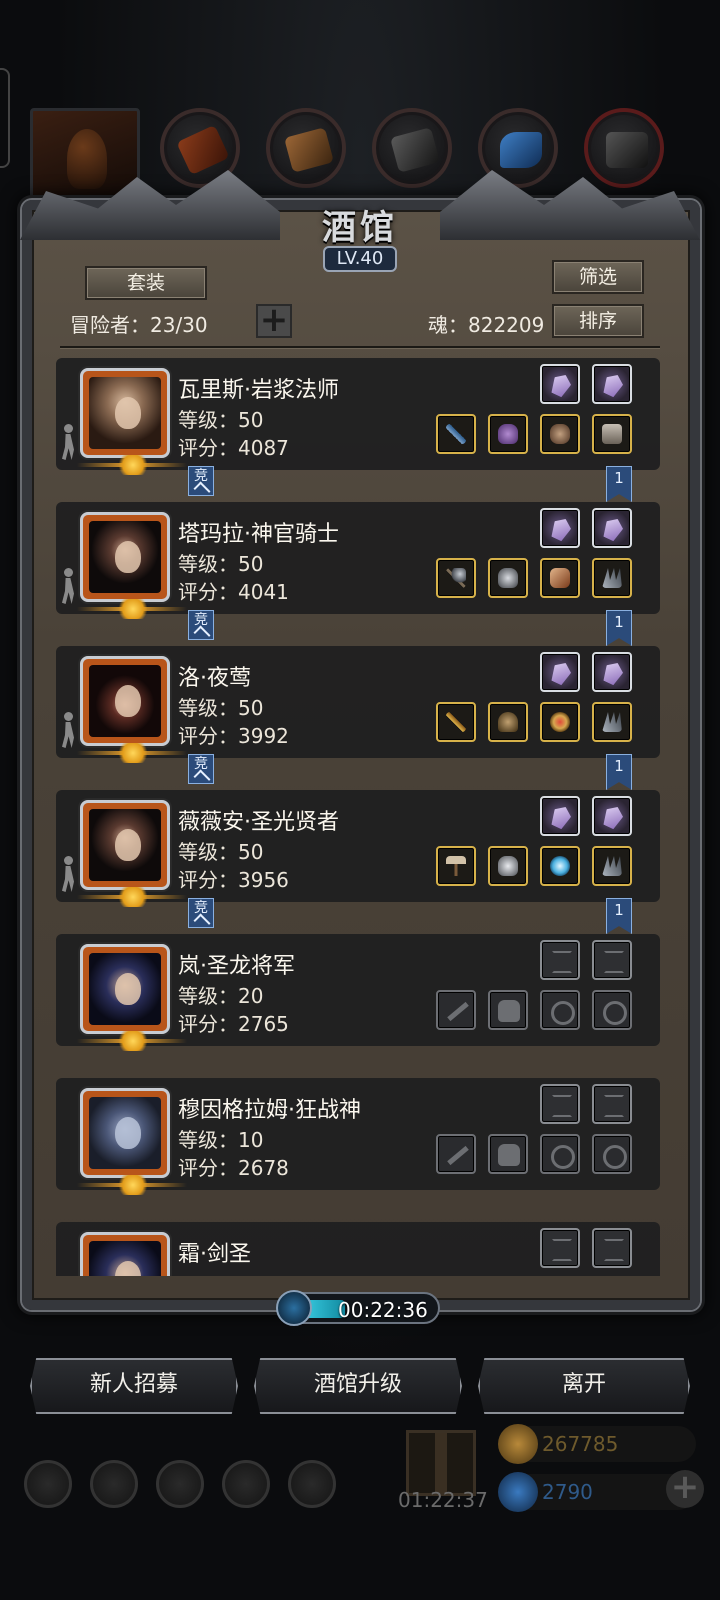 Image resolution: width=720 pixels, height=1600 pixels. I want to click on ruby-ring-icon, so click(560, 722).